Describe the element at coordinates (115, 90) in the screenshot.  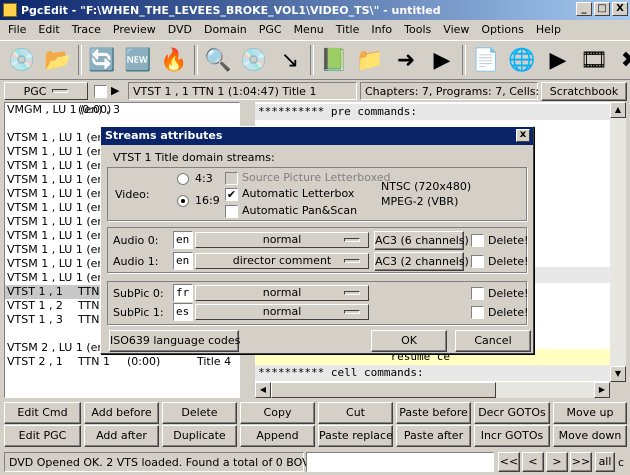
I see `play-arrow-icon: ▶` at that location.